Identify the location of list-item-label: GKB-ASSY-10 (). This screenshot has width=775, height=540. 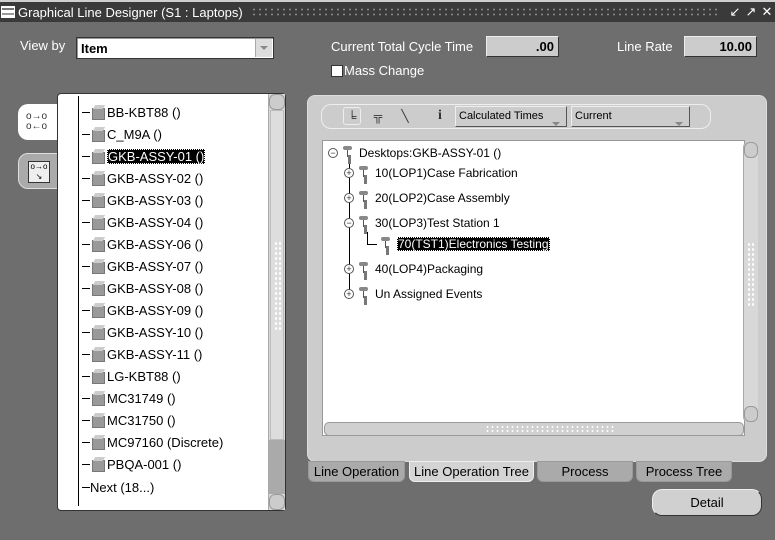
(155, 332).